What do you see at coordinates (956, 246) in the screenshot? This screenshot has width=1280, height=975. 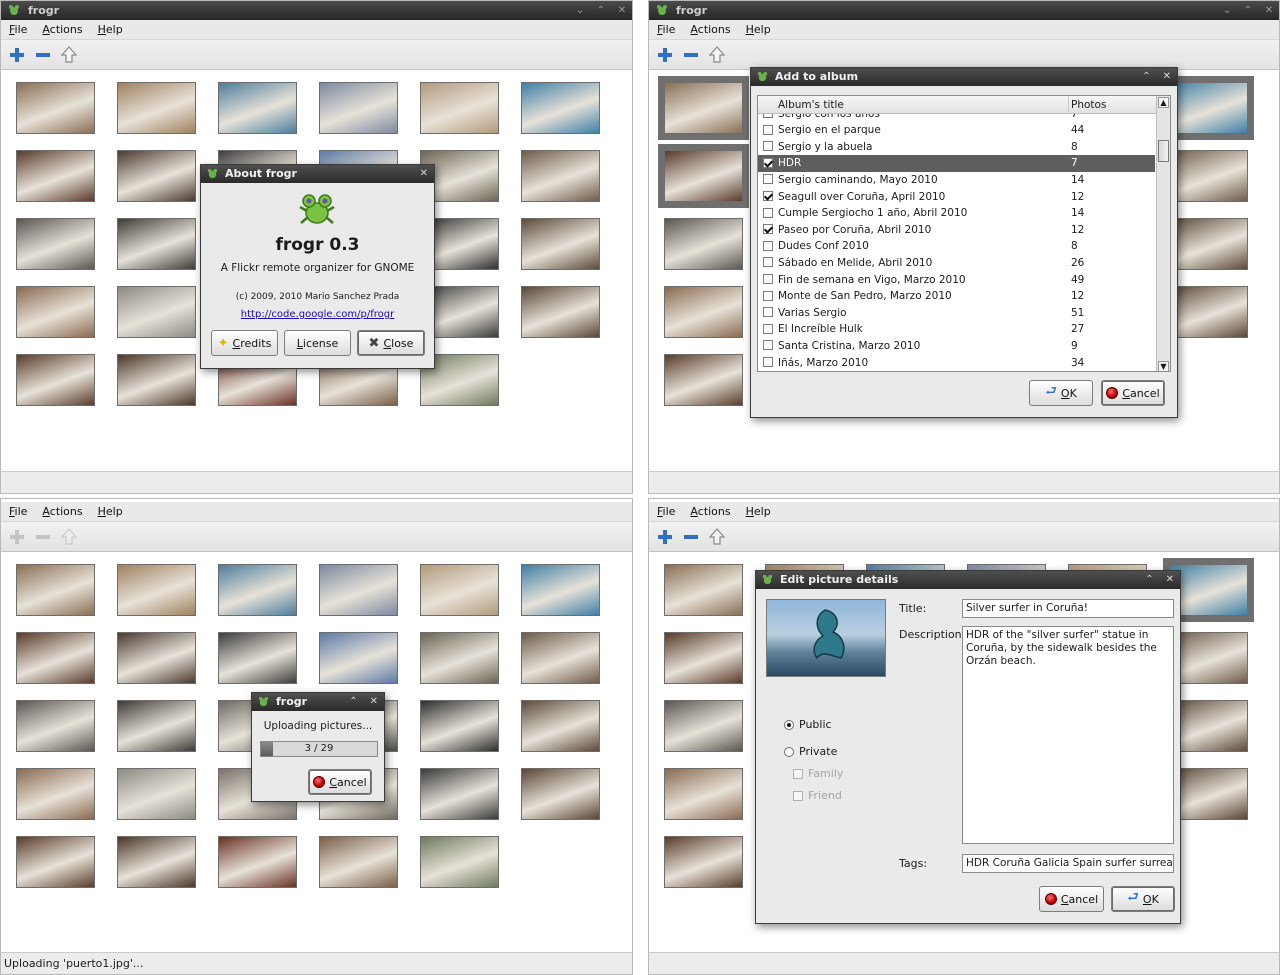 I see `album-row: Dudes Conf 2010 8` at bounding box center [956, 246].